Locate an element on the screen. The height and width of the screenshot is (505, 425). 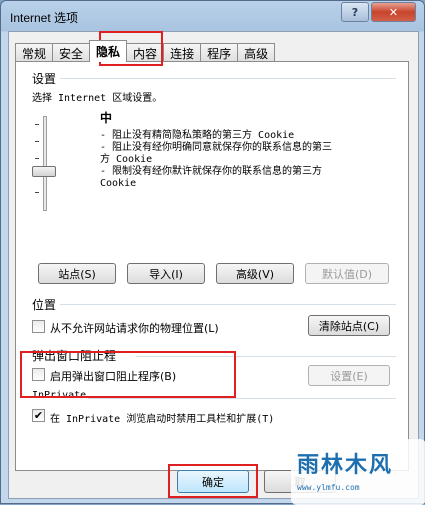
tab-connections: 连接 is located at coordinates (182, 52).